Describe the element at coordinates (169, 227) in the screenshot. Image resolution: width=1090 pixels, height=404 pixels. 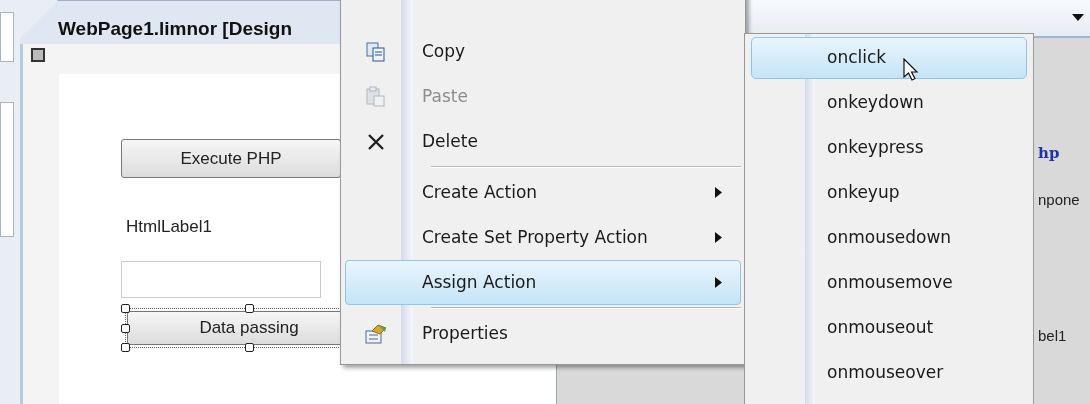
I see `html-label: HtmlLabel1` at that location.